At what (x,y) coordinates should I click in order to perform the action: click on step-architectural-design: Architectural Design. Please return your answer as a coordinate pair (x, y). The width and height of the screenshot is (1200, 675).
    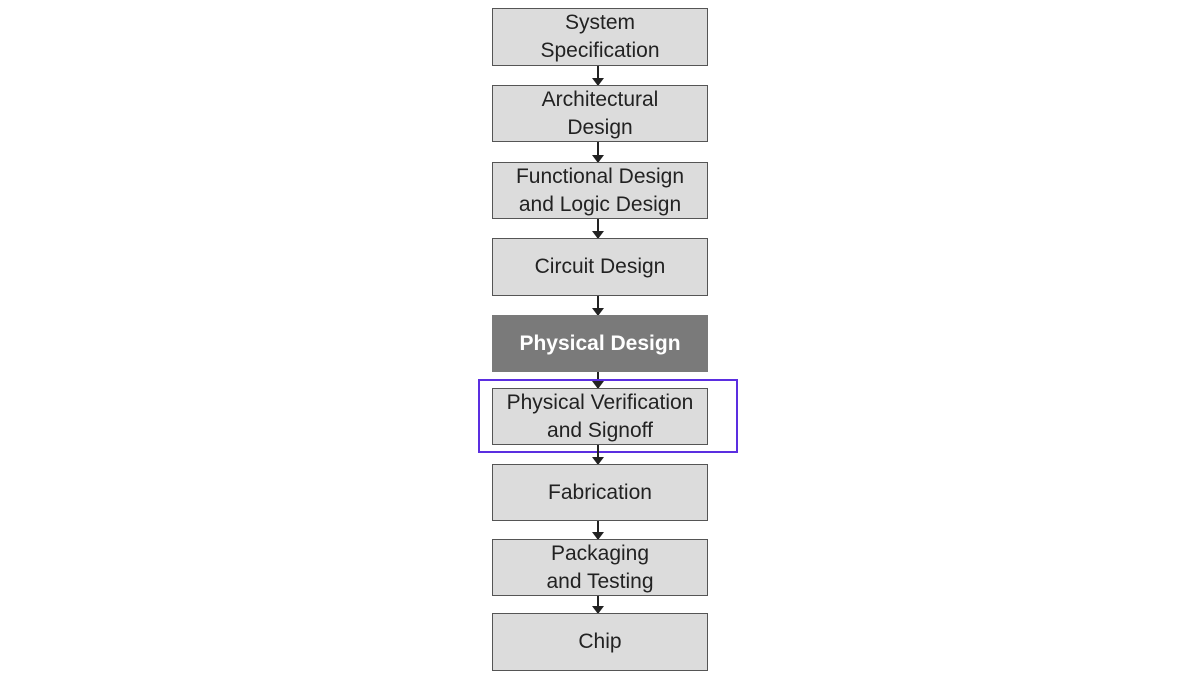
    Looking at the image, I should click on (600, 113).